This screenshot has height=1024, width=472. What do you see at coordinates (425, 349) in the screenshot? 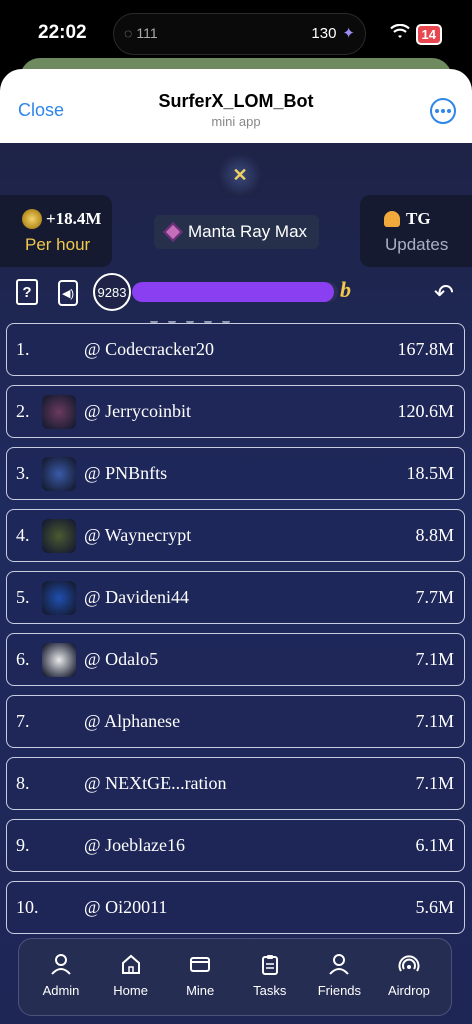
I see `row-score: 167.8M` at bounding box center [425, 349].